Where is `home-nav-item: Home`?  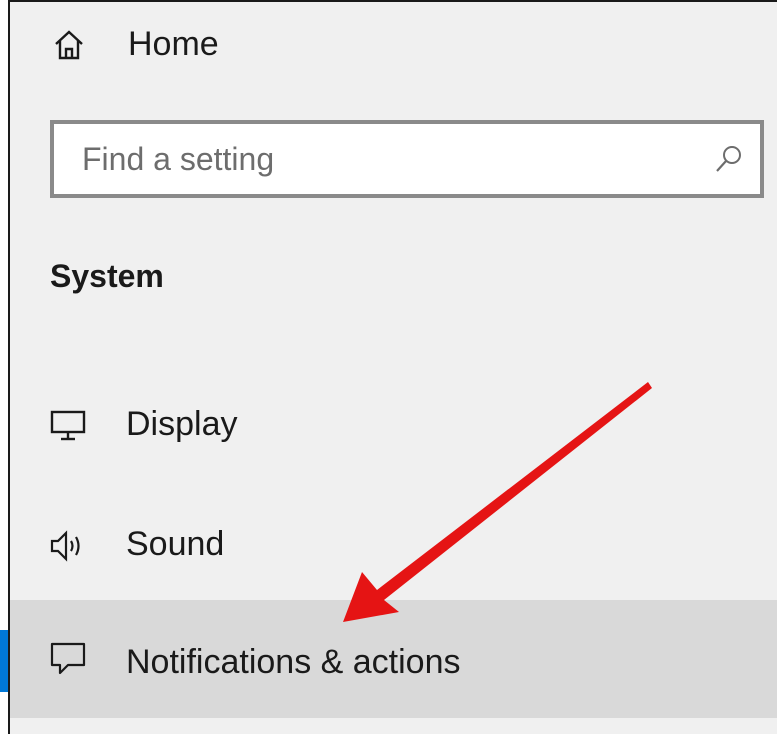 home-nav-item: Home is located at coordinates (393, 45).